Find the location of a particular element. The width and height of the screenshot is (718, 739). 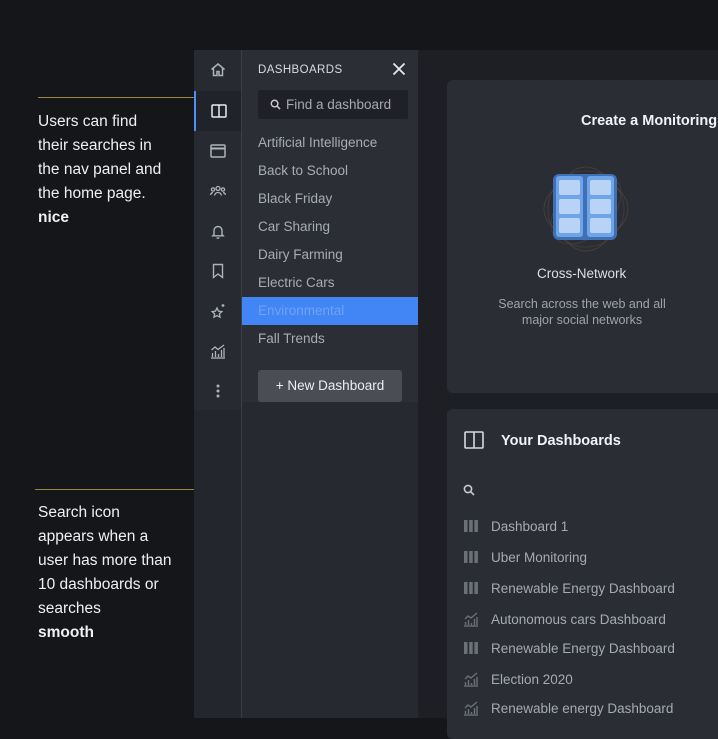

your-dashboard-item: Election 2020 is located at coordinates (518, 679).